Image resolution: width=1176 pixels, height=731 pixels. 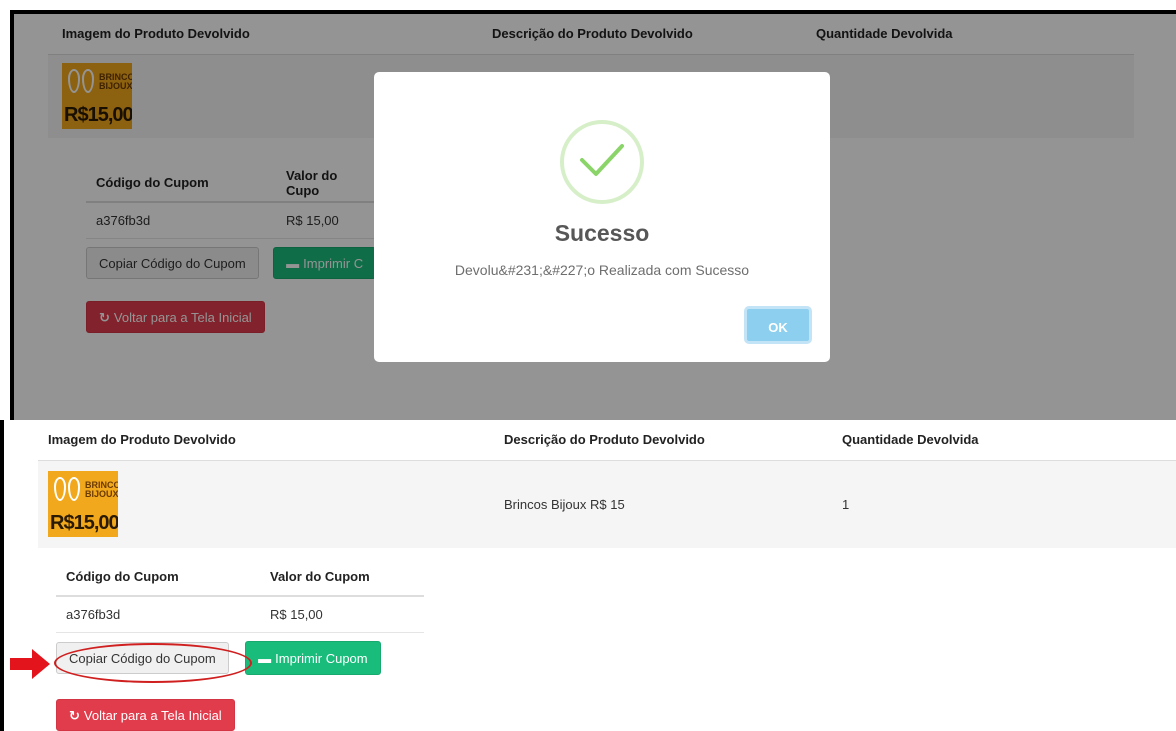 I want to click on coupon-value: R$ 15,00, so click(x=342, y=614).